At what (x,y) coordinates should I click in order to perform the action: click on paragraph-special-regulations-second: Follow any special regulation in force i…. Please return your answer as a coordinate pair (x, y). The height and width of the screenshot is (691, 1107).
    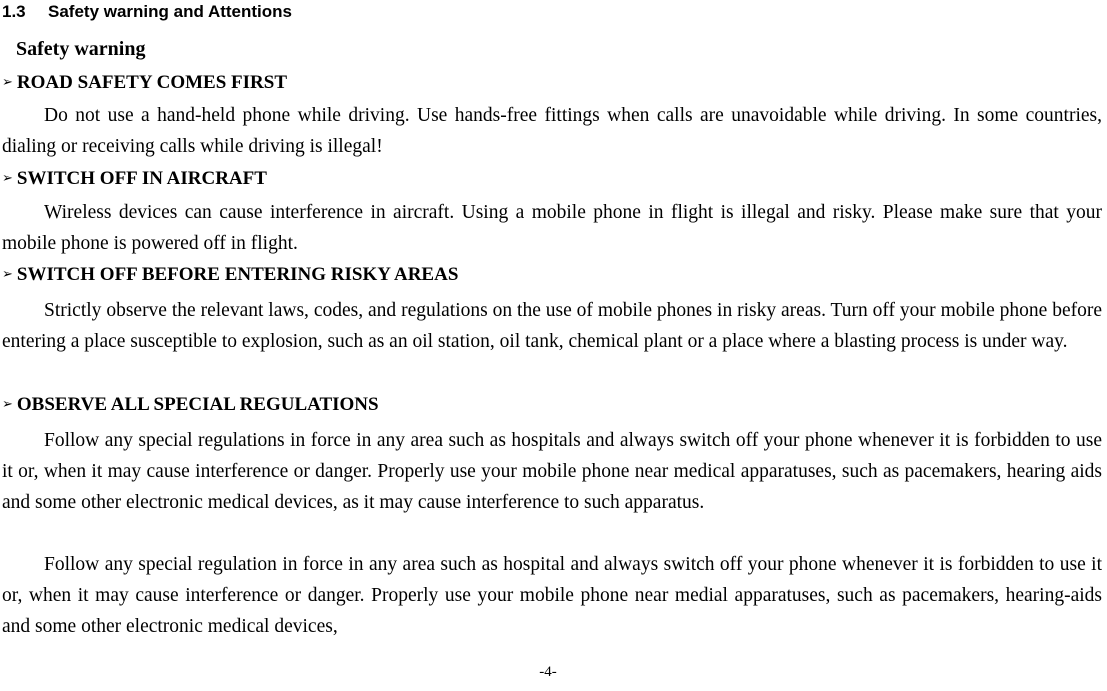
    Looking at the image, I should click on (552, 595).